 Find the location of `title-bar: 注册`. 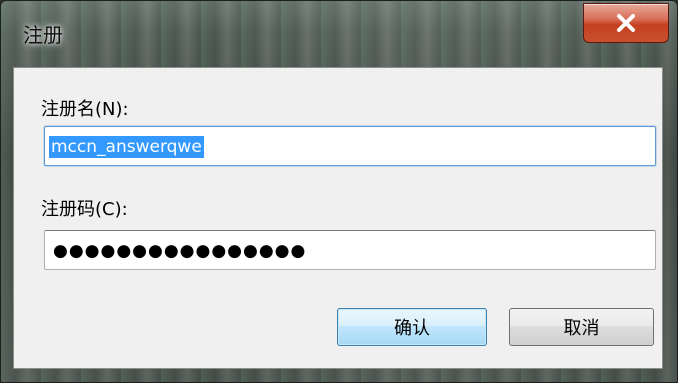

title-bar: 注册 is located at coordinates (339, 28).